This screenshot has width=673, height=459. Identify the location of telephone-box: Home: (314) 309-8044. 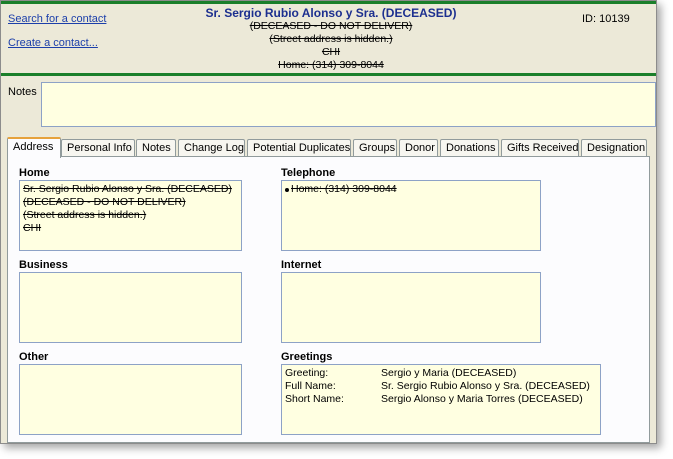
(411, 215).